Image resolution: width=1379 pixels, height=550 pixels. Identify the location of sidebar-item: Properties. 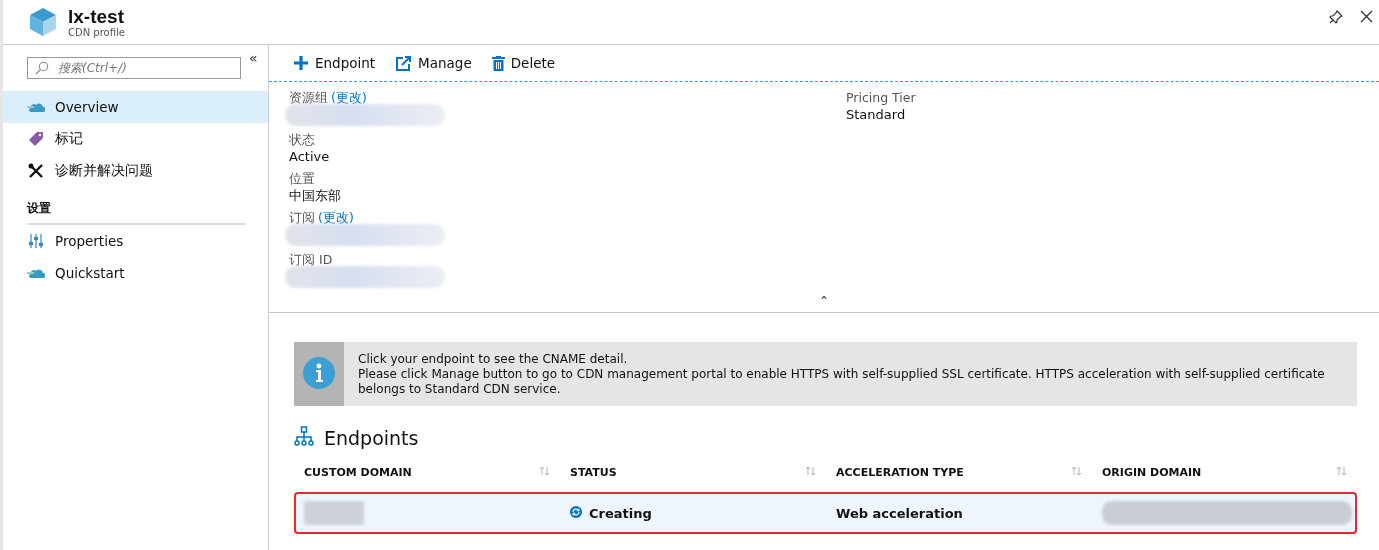
(135, 241).